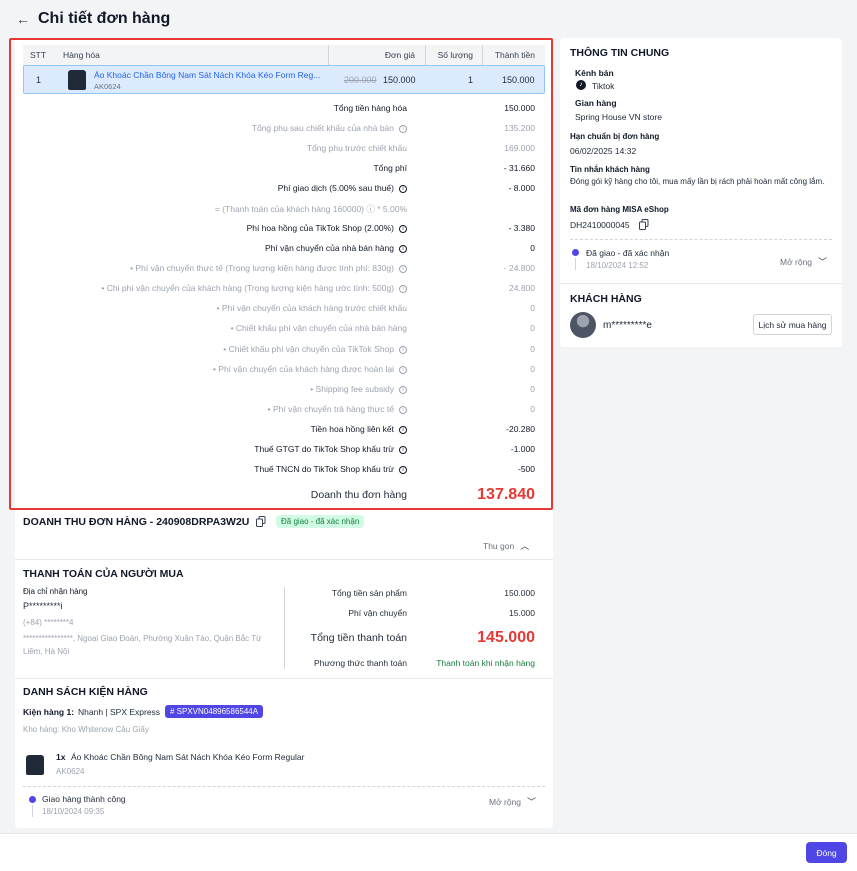 The width and height of the screenshot is (857, 871). What do you see at coordinates (522, 613) in the screenshot?
I see `shipping-fee-value: 15.000` at bounding box center [522, 613].